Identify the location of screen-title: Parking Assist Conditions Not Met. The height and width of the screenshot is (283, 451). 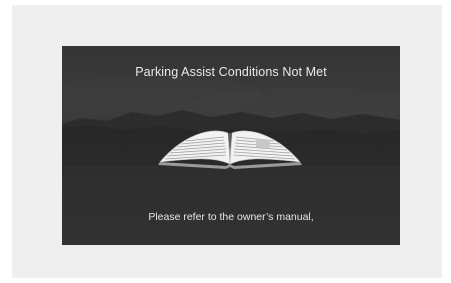
(231, 72).